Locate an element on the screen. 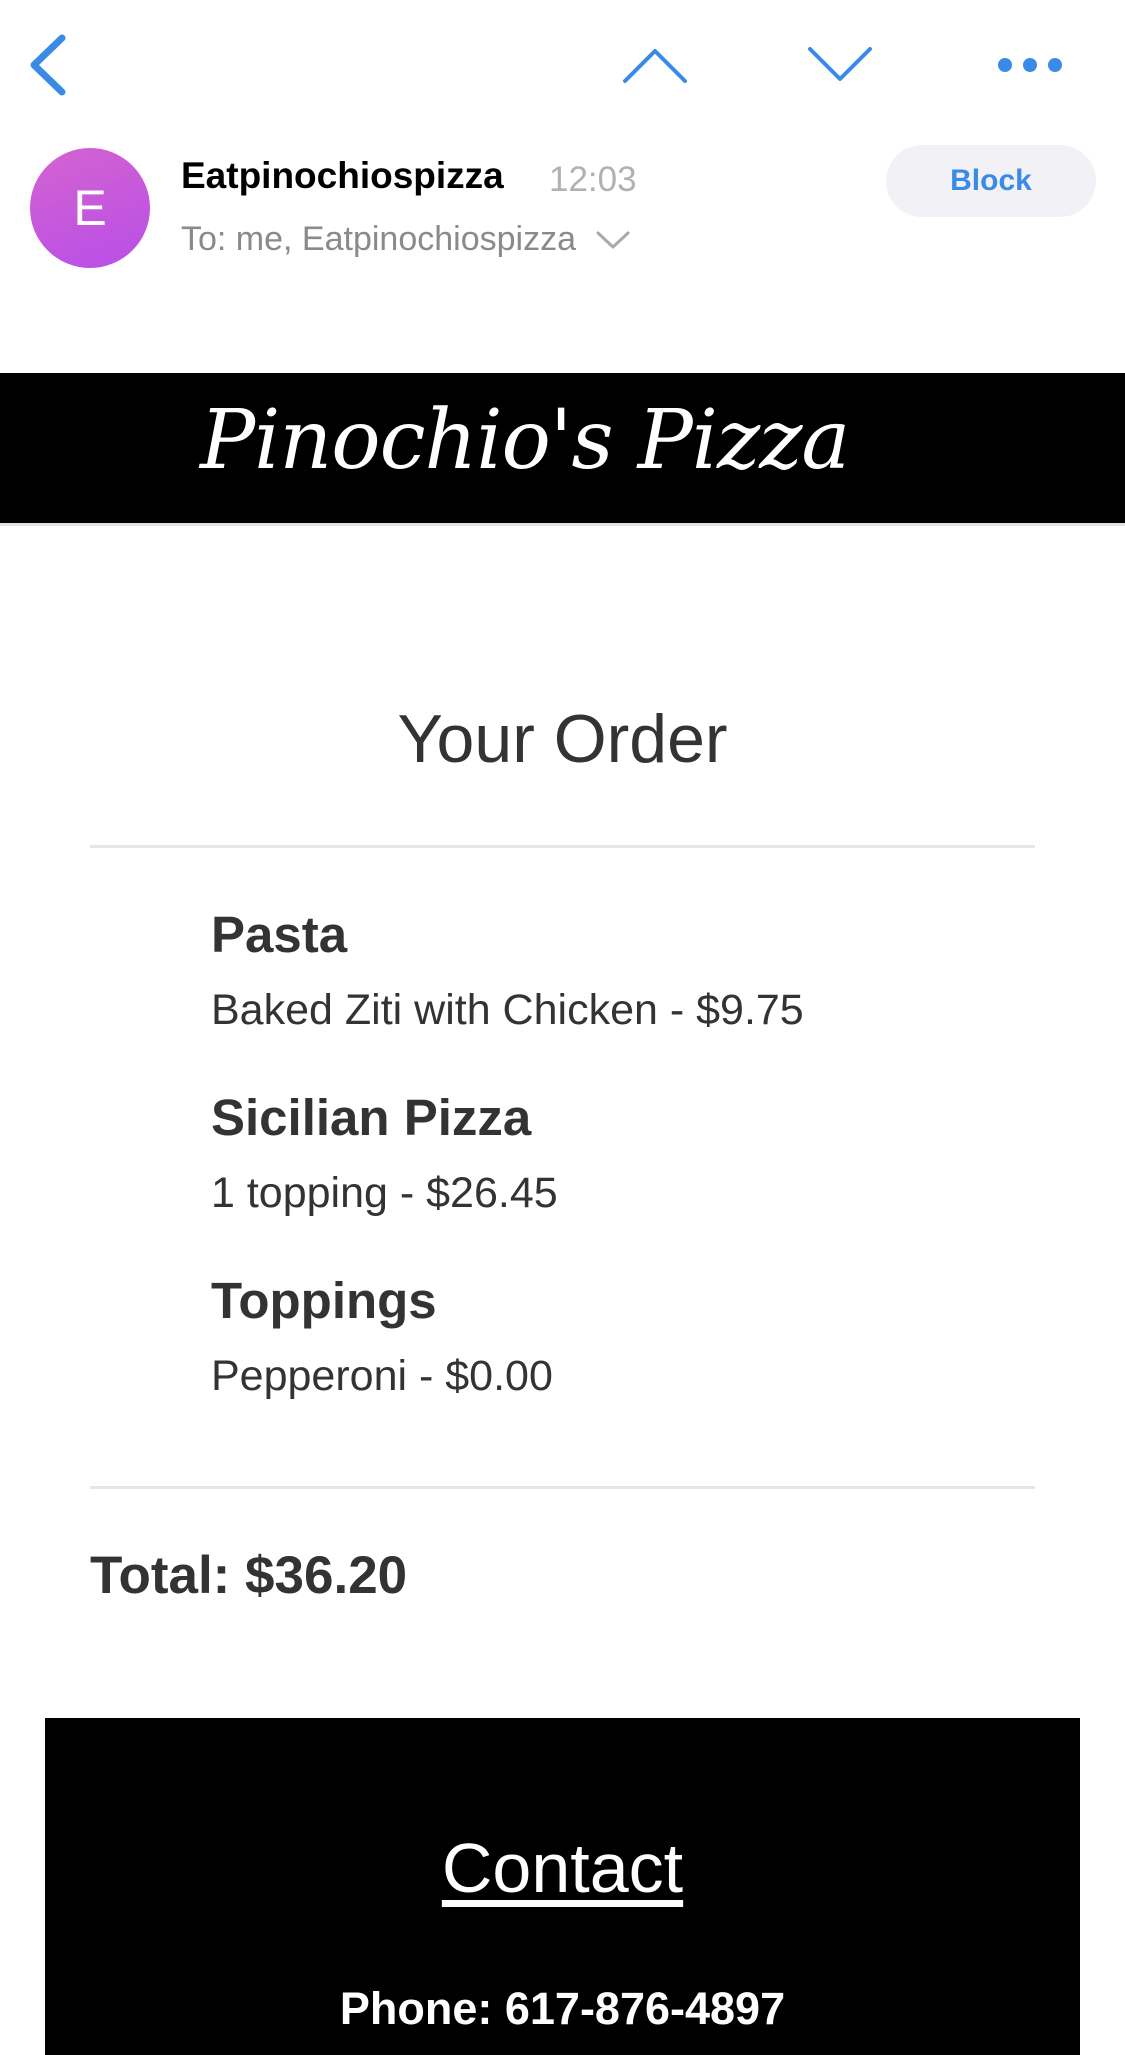  recipients-text: To: me, Eatpinochiospizza is located at coordinates (378, 239).